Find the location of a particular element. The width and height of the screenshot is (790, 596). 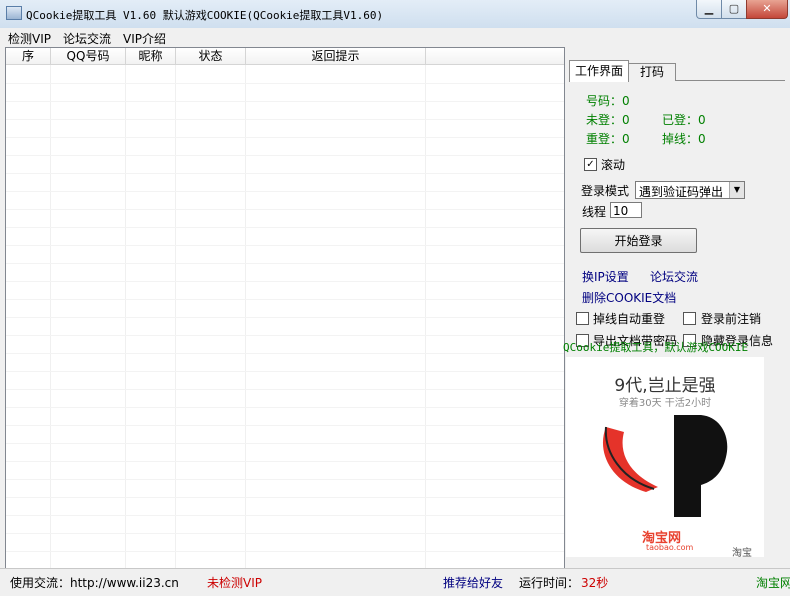

forum-link: 论坛交流 is located at coordinates (674, 276).